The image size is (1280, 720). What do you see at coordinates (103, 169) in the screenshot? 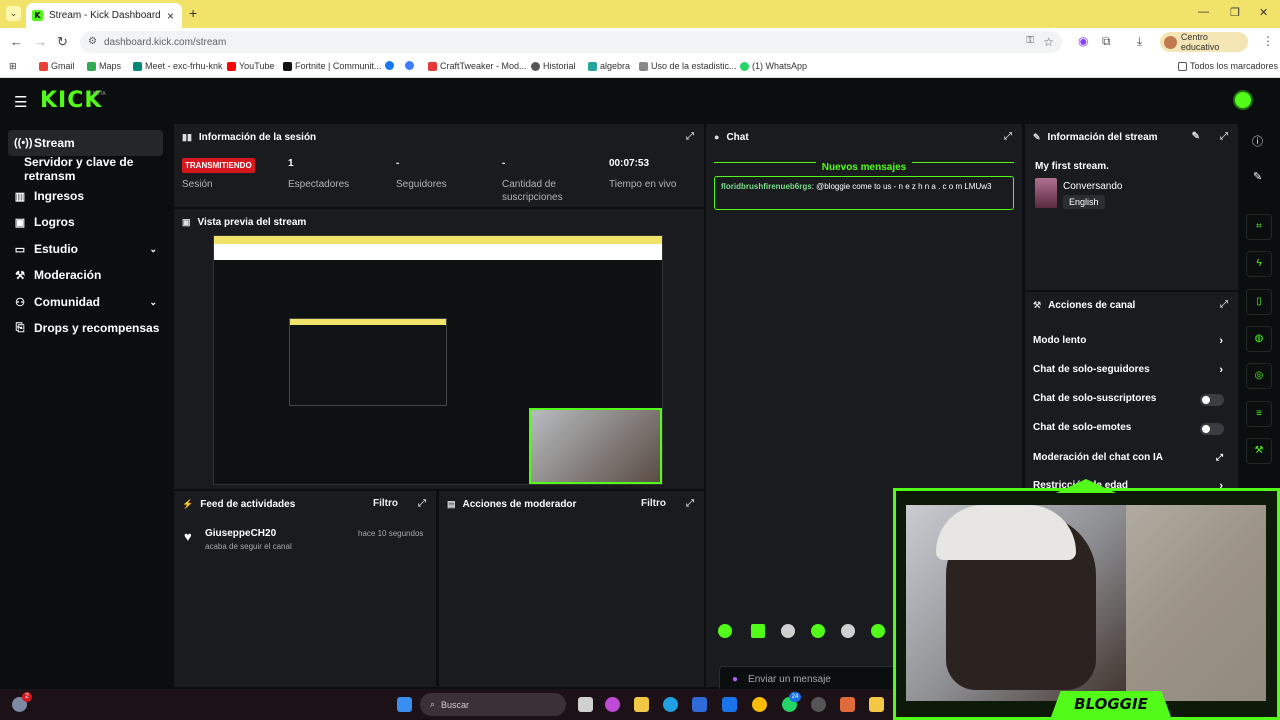
I see `sidebar-item-servidor: Servidor y clave de retransm` at bounding box center [103, 169].